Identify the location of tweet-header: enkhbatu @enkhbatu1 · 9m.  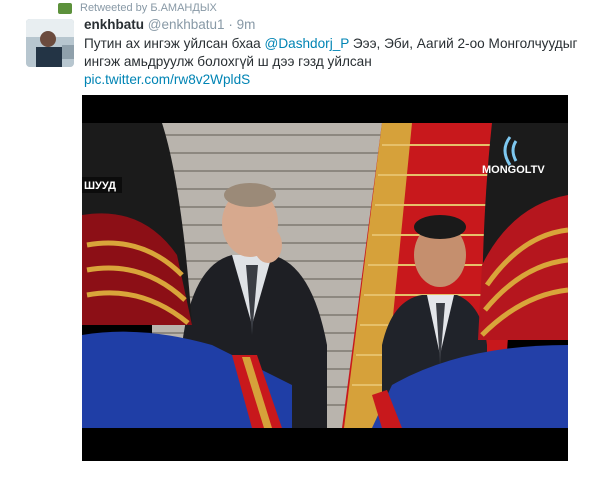
(169, 24).